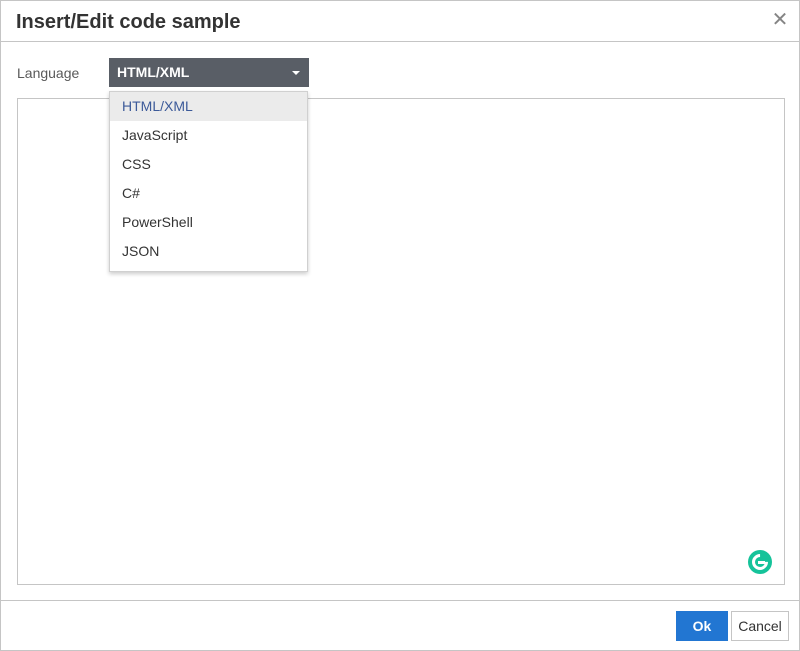 This screenshot has width=800, height=651. Describe the element at coordinates (208, 193) in the screenshot. I see `language-option-csharp: C#` at that location.